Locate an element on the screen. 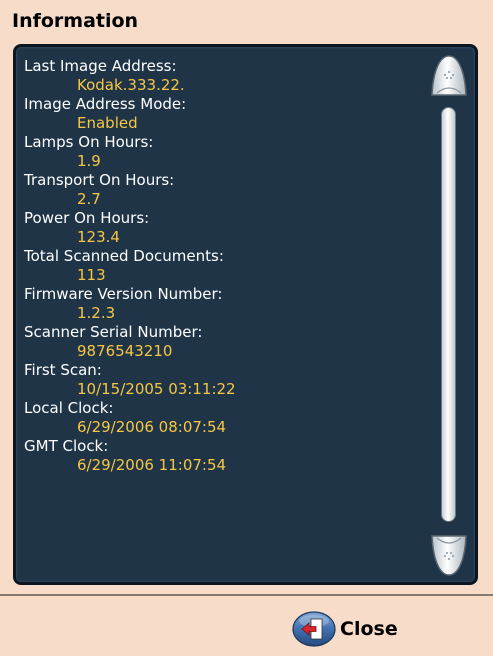  info-value: 2.7 is located at coordinates (89, 199).